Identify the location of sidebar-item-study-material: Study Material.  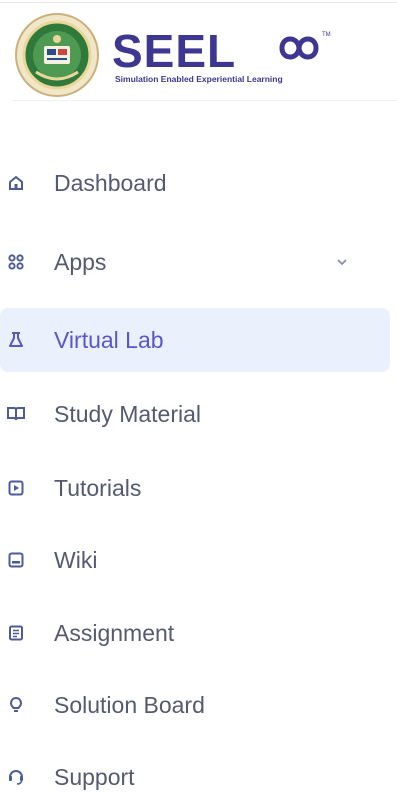
(195, 414).